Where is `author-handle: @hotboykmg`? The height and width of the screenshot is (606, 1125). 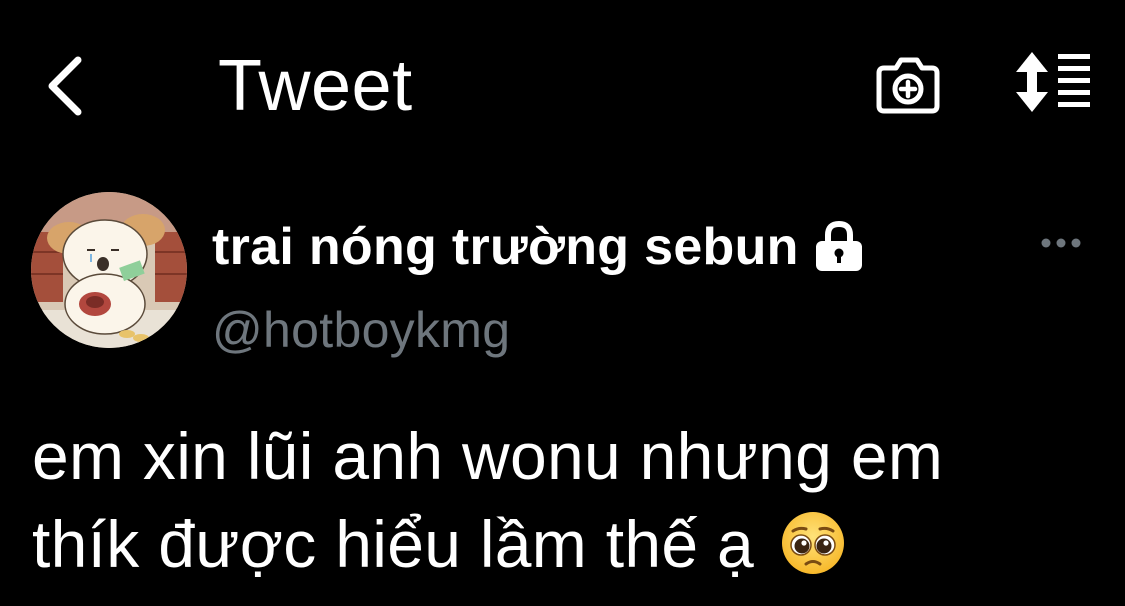
author-handle: @hotboykmg is located at coordinates (361, 330).